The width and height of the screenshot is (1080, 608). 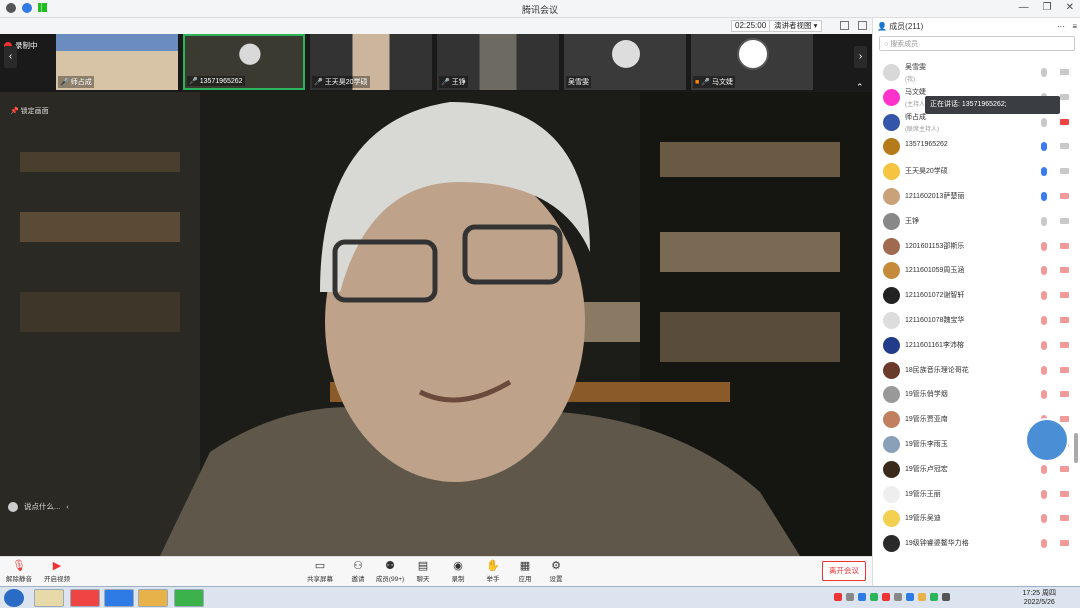 What do you see at coordinates (976, 320) in the screenshot?
I see `member-row: 1211601078魏宝华` at bounding box center [976, 320].